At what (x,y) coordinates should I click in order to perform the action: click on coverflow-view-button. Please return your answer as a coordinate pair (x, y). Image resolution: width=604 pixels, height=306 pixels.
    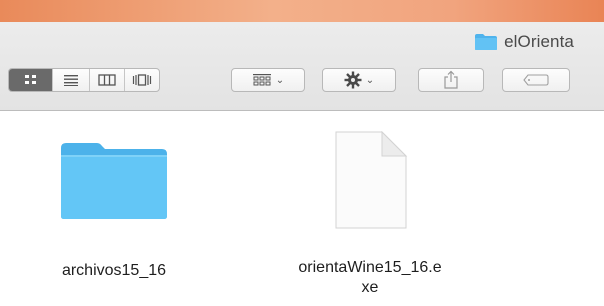
    Looking at the image, I should click on (141, 80).